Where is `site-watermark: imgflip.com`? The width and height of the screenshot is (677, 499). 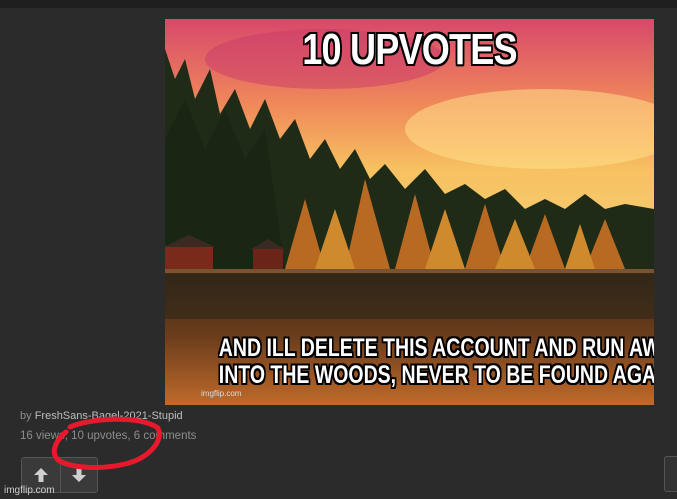
site-watermark: imgflip.com is located at coordinates (29, 490).